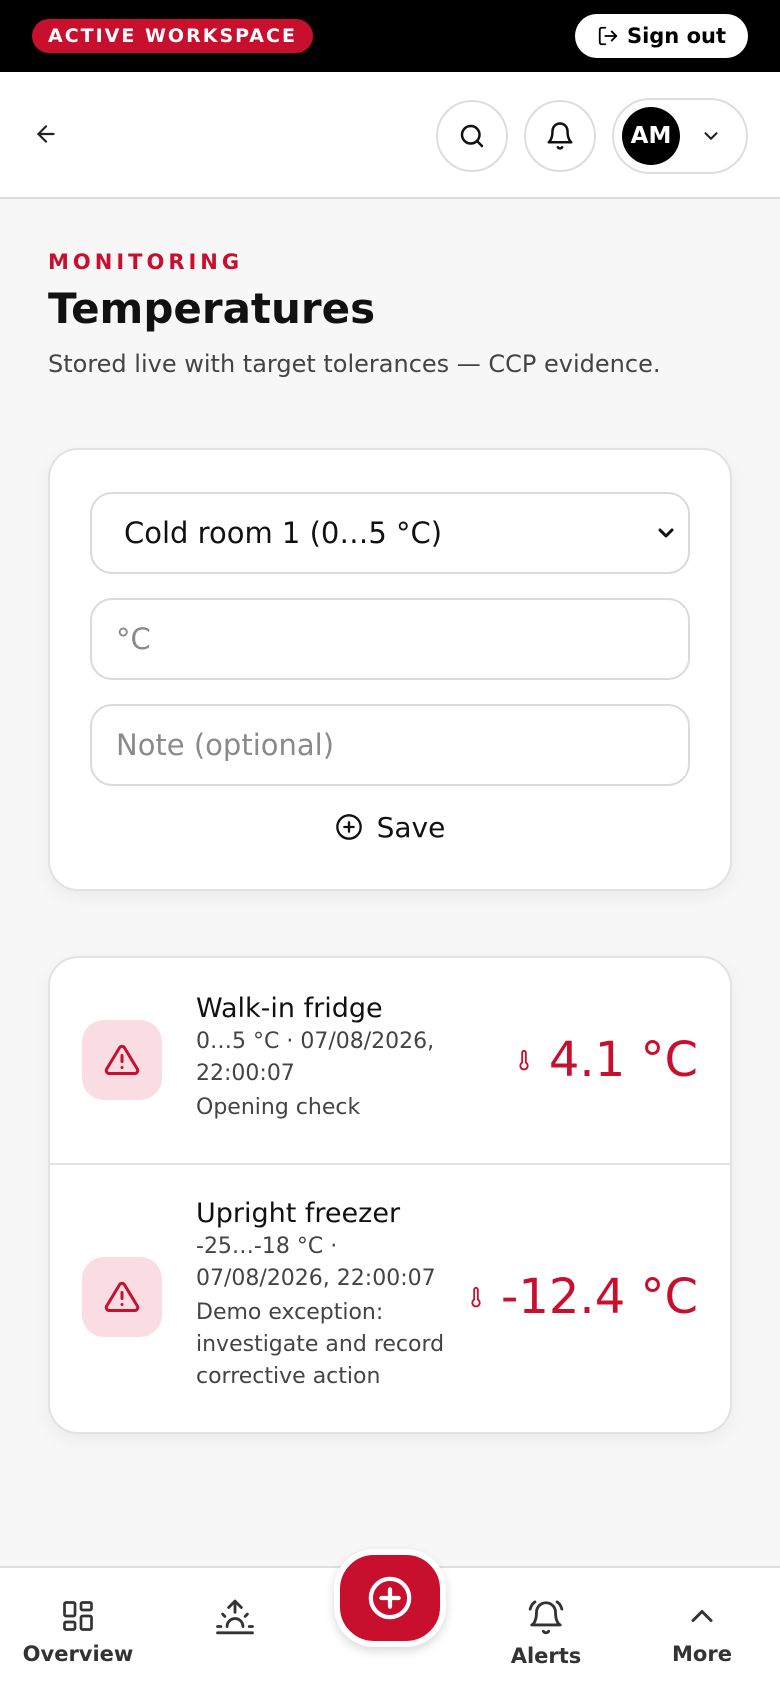 The height and width of the screenshot is (1688, 780). I want to click on sunrise-icon, so click(235, 1617).